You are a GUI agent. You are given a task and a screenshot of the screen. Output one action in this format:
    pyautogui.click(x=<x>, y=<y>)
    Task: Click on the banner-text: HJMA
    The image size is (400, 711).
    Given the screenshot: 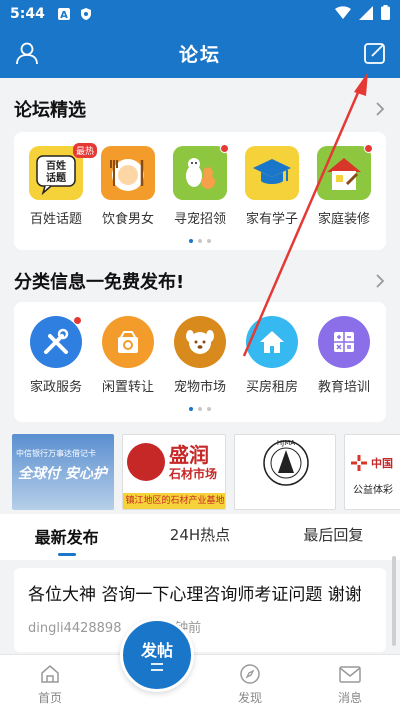 What is the action you would take?
    pyautogui.click(x=286, y=443)
    